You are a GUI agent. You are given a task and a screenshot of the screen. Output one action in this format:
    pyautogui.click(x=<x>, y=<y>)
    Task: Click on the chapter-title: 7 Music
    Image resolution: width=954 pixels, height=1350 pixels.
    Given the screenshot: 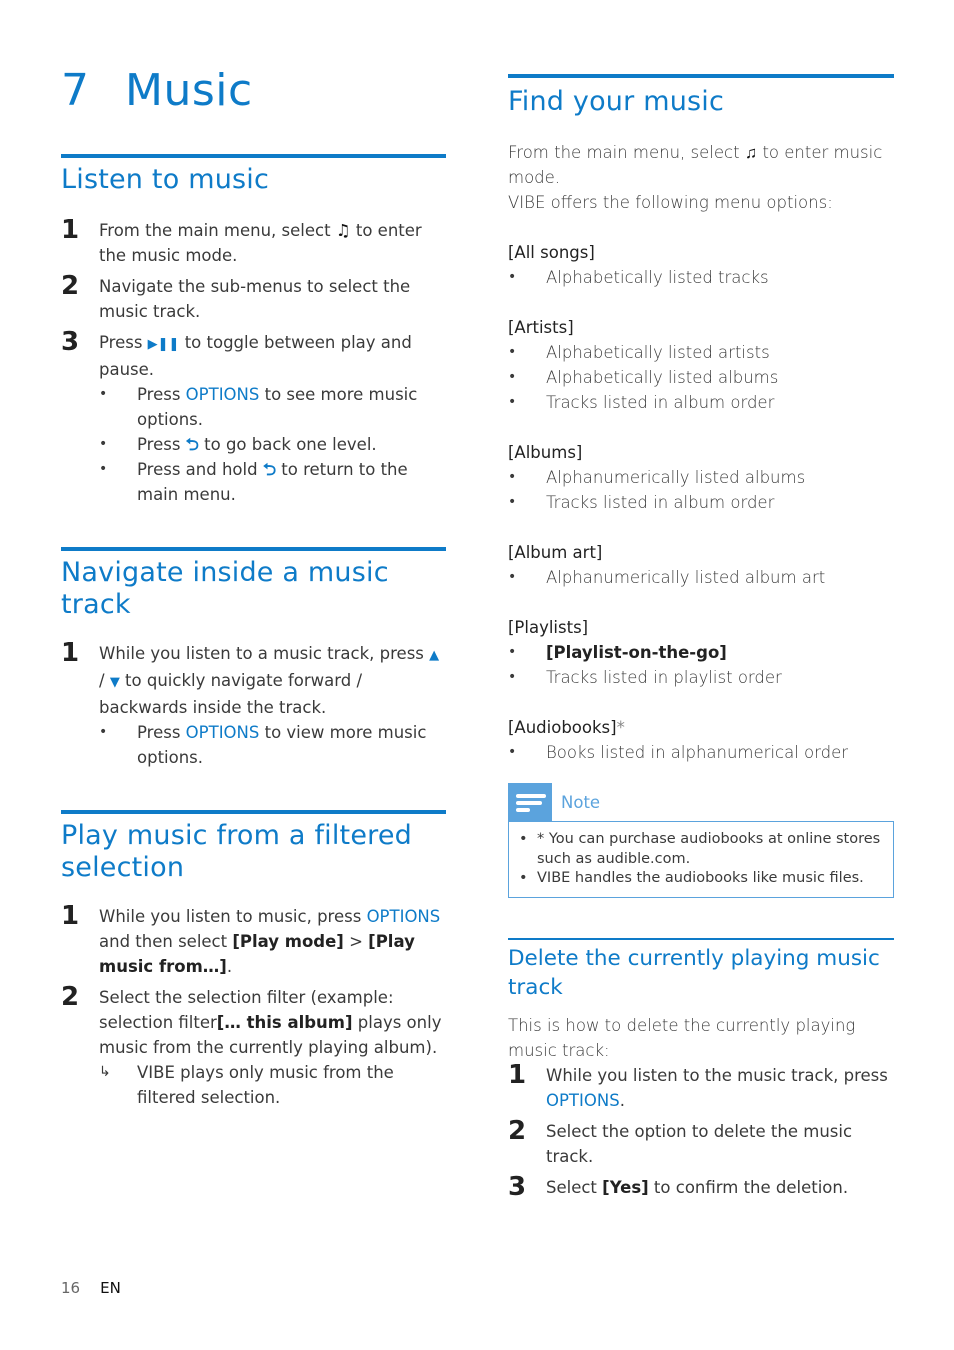 What is the action you would take?
    pyautogui.click(x=253, y=91)
    